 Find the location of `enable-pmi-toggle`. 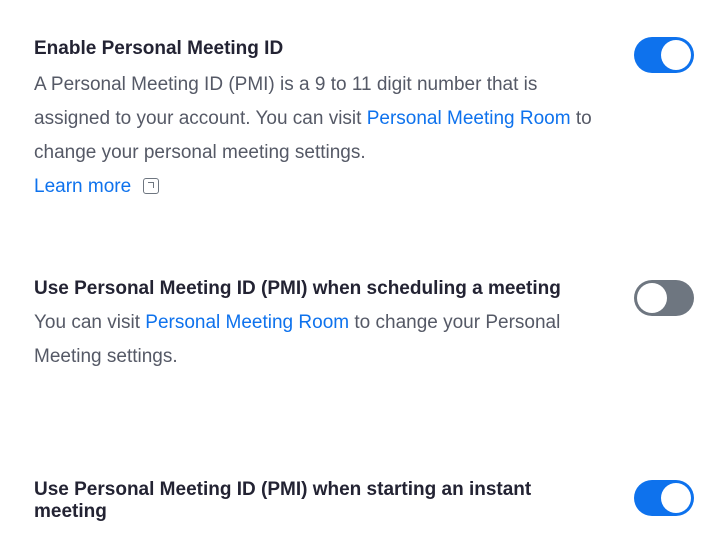

enable-pmi-toggle is located at coordinates (664, 55).